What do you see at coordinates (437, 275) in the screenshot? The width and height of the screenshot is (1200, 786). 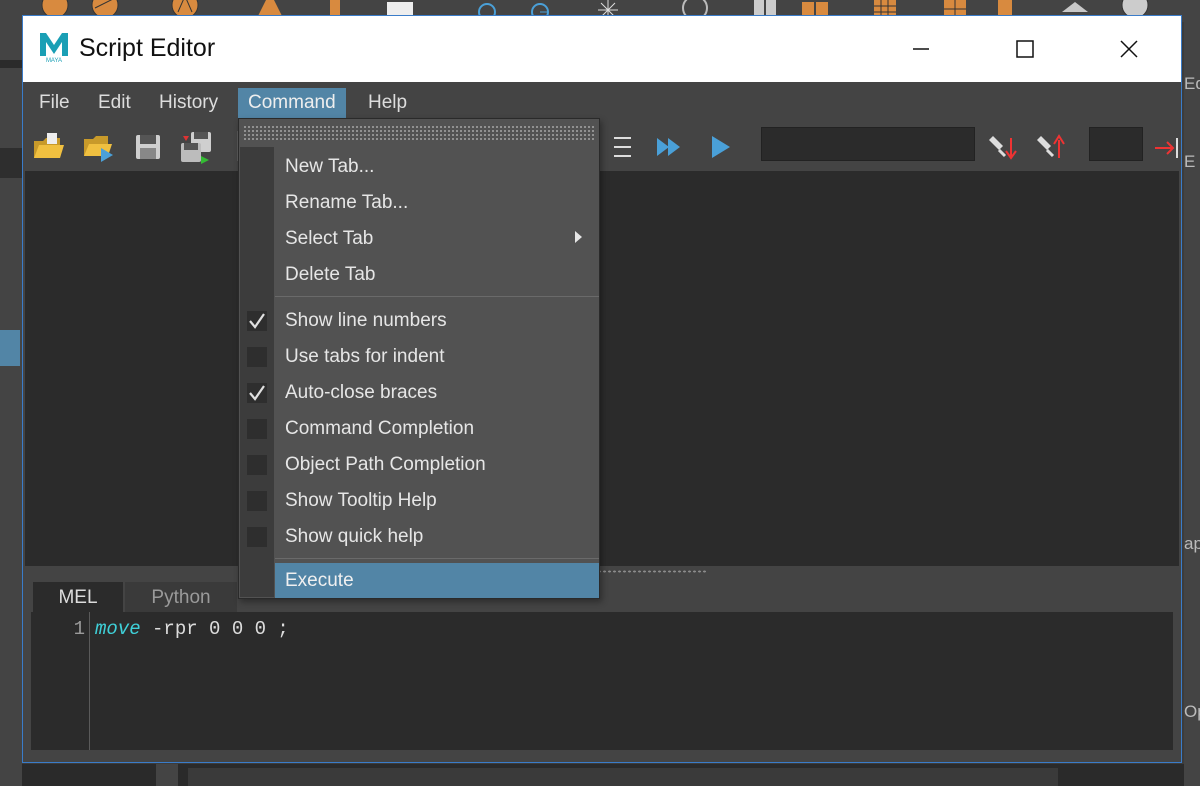 I see `menu-item-delete-tab: Delete Tab` at bounding box center [437, 275].